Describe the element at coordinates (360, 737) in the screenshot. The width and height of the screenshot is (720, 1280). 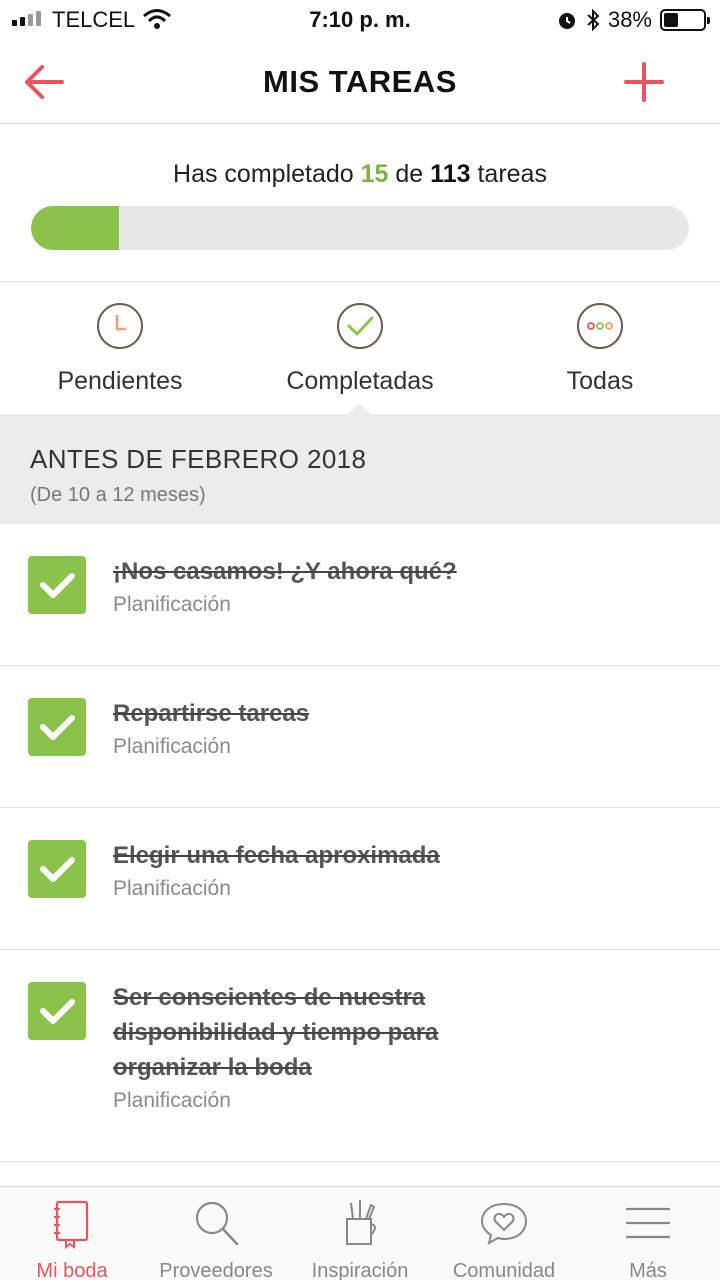
I see `task-item: Repartirse tareas Planificación` at that location.